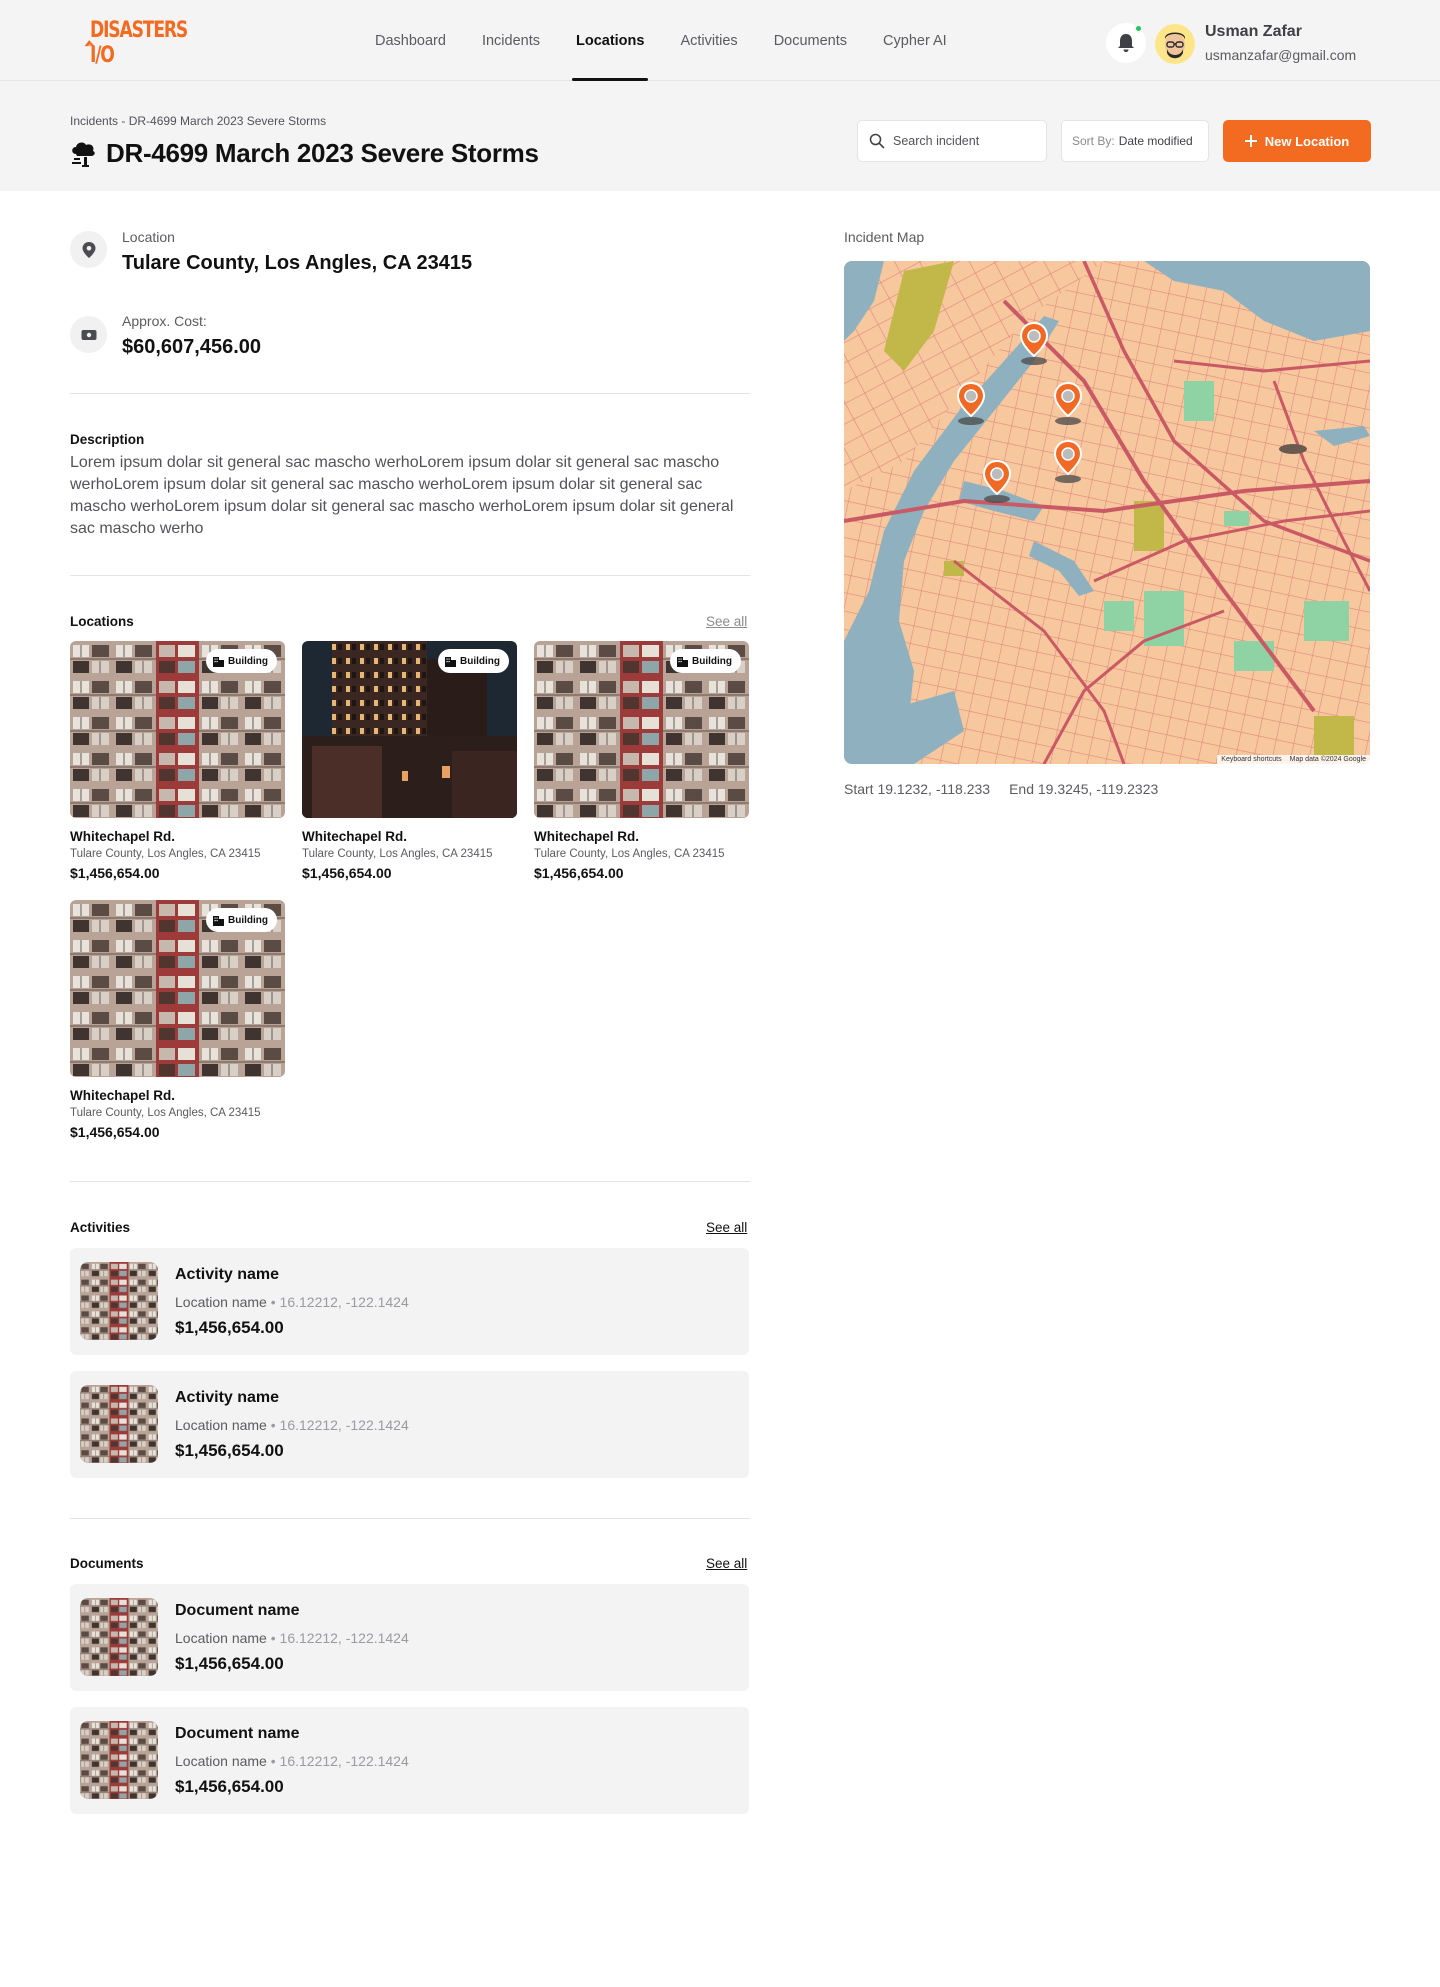 The height and width of the screenshot is (1987, 1440). I want to click on nav-tab-documents: Documents, so click(810, 40).